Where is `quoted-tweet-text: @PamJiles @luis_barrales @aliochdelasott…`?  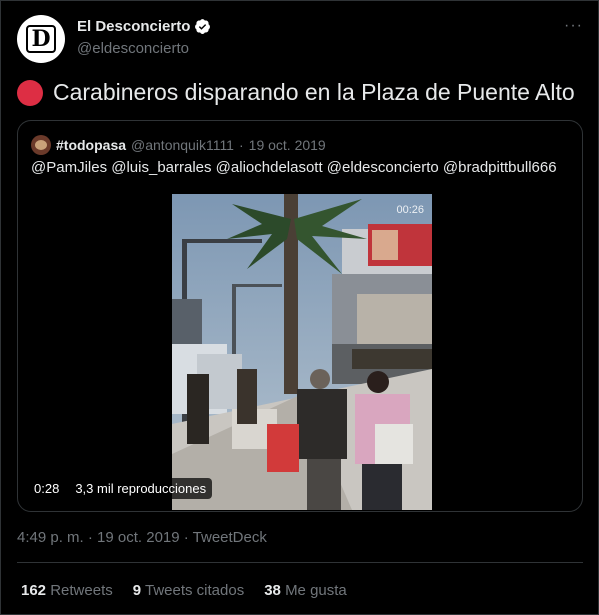 quoted-tweet-text: @PamJiles @luis_barrales @aliochdelasott… is located at coordinates (294, 167).